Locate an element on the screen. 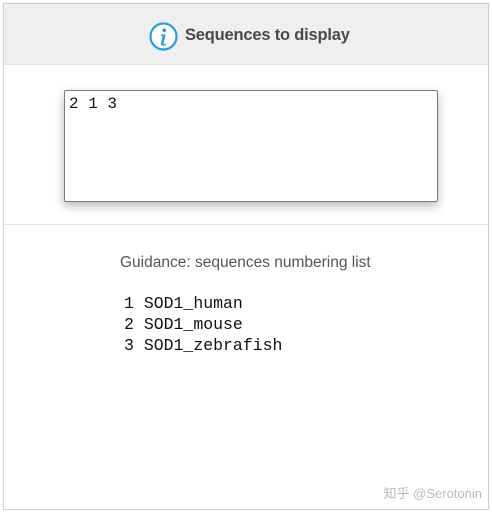  watermark: 知乎 @Serotonin is located at coordinates (432, 493).